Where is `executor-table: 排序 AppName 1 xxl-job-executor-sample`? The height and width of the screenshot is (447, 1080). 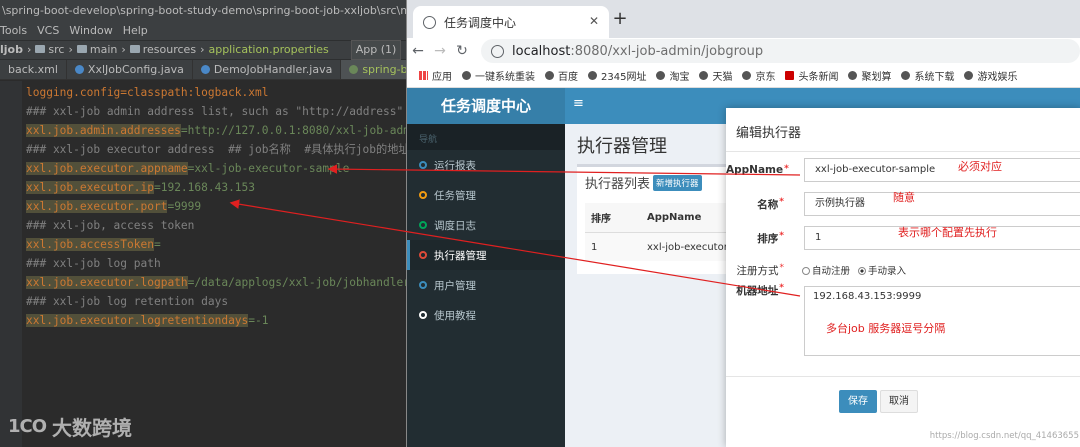 executor-table: 排序 AppName 1 xxl-job-executor-sample is located at coordinates (660, 232).